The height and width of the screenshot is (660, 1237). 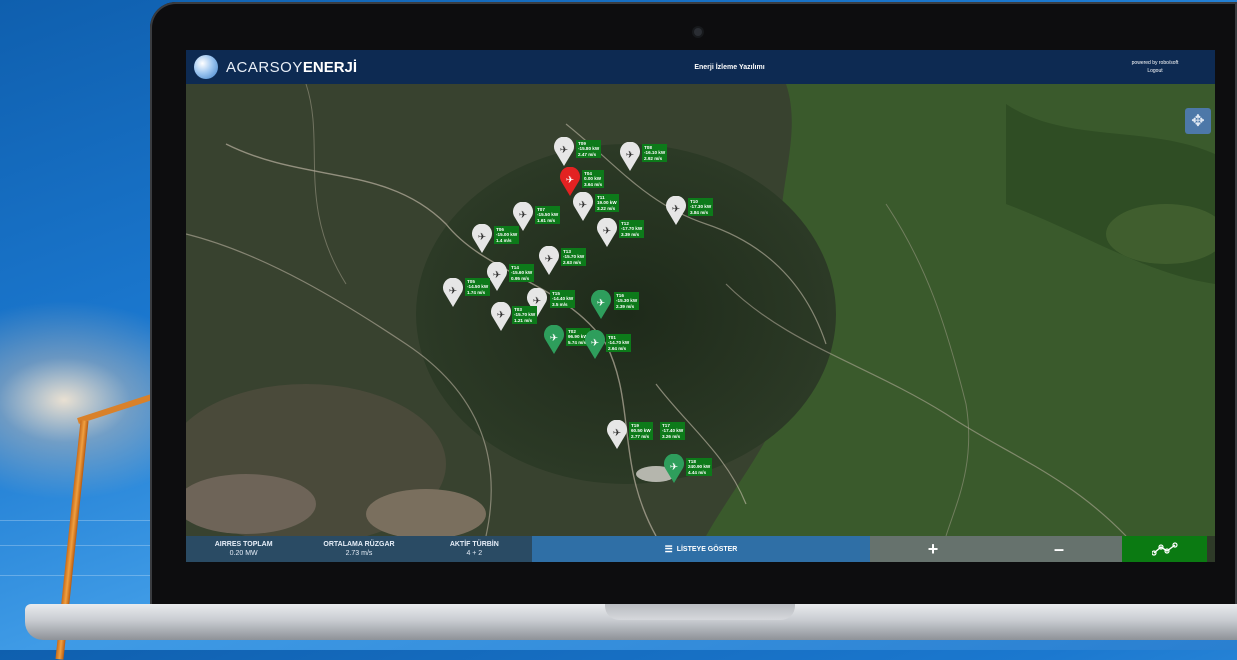 I want to click on laptop-notch, so click(x=700, y=612).